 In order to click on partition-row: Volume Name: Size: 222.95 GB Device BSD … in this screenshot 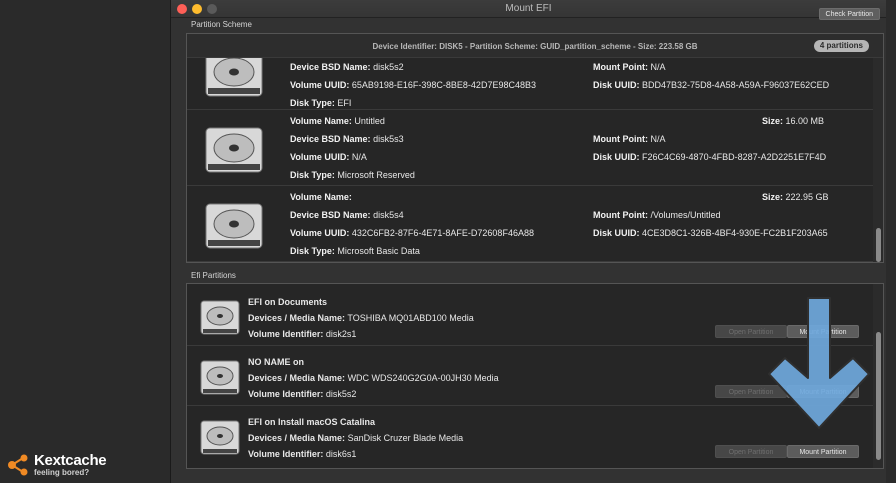, I will do `click(535, 224)`.